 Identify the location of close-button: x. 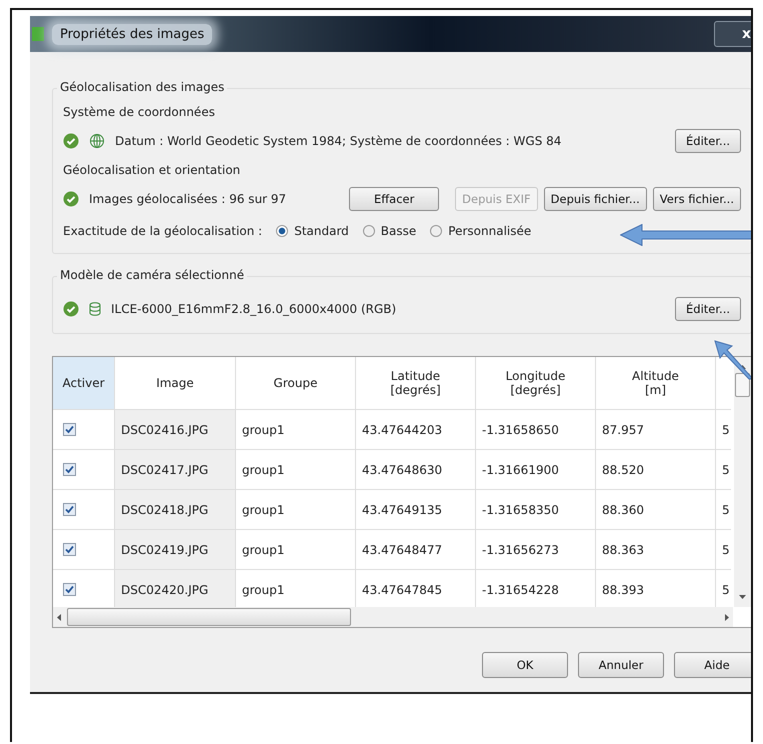
(732, 34).